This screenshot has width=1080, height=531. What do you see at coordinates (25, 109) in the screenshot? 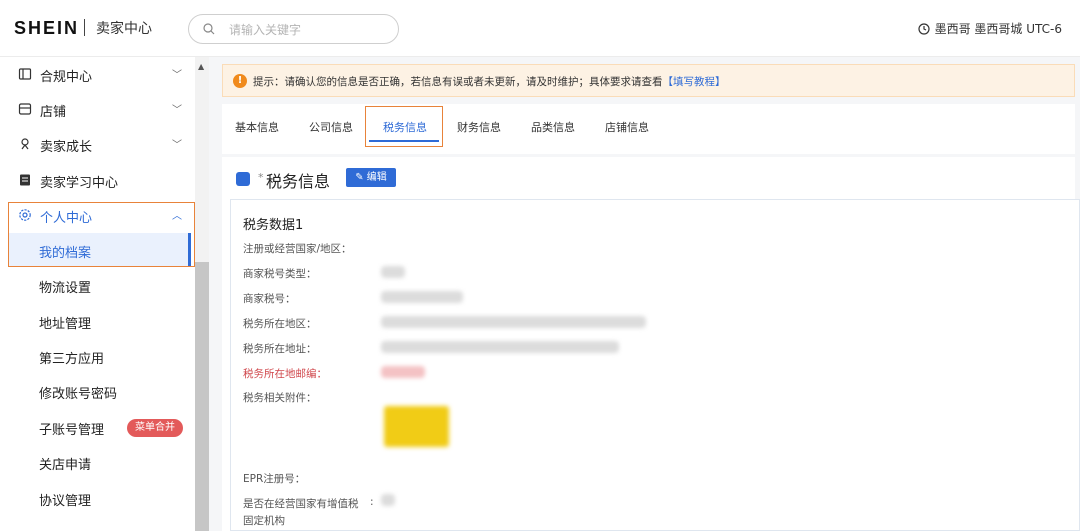
I see `shop-icon` at bounding box center [25, 109].